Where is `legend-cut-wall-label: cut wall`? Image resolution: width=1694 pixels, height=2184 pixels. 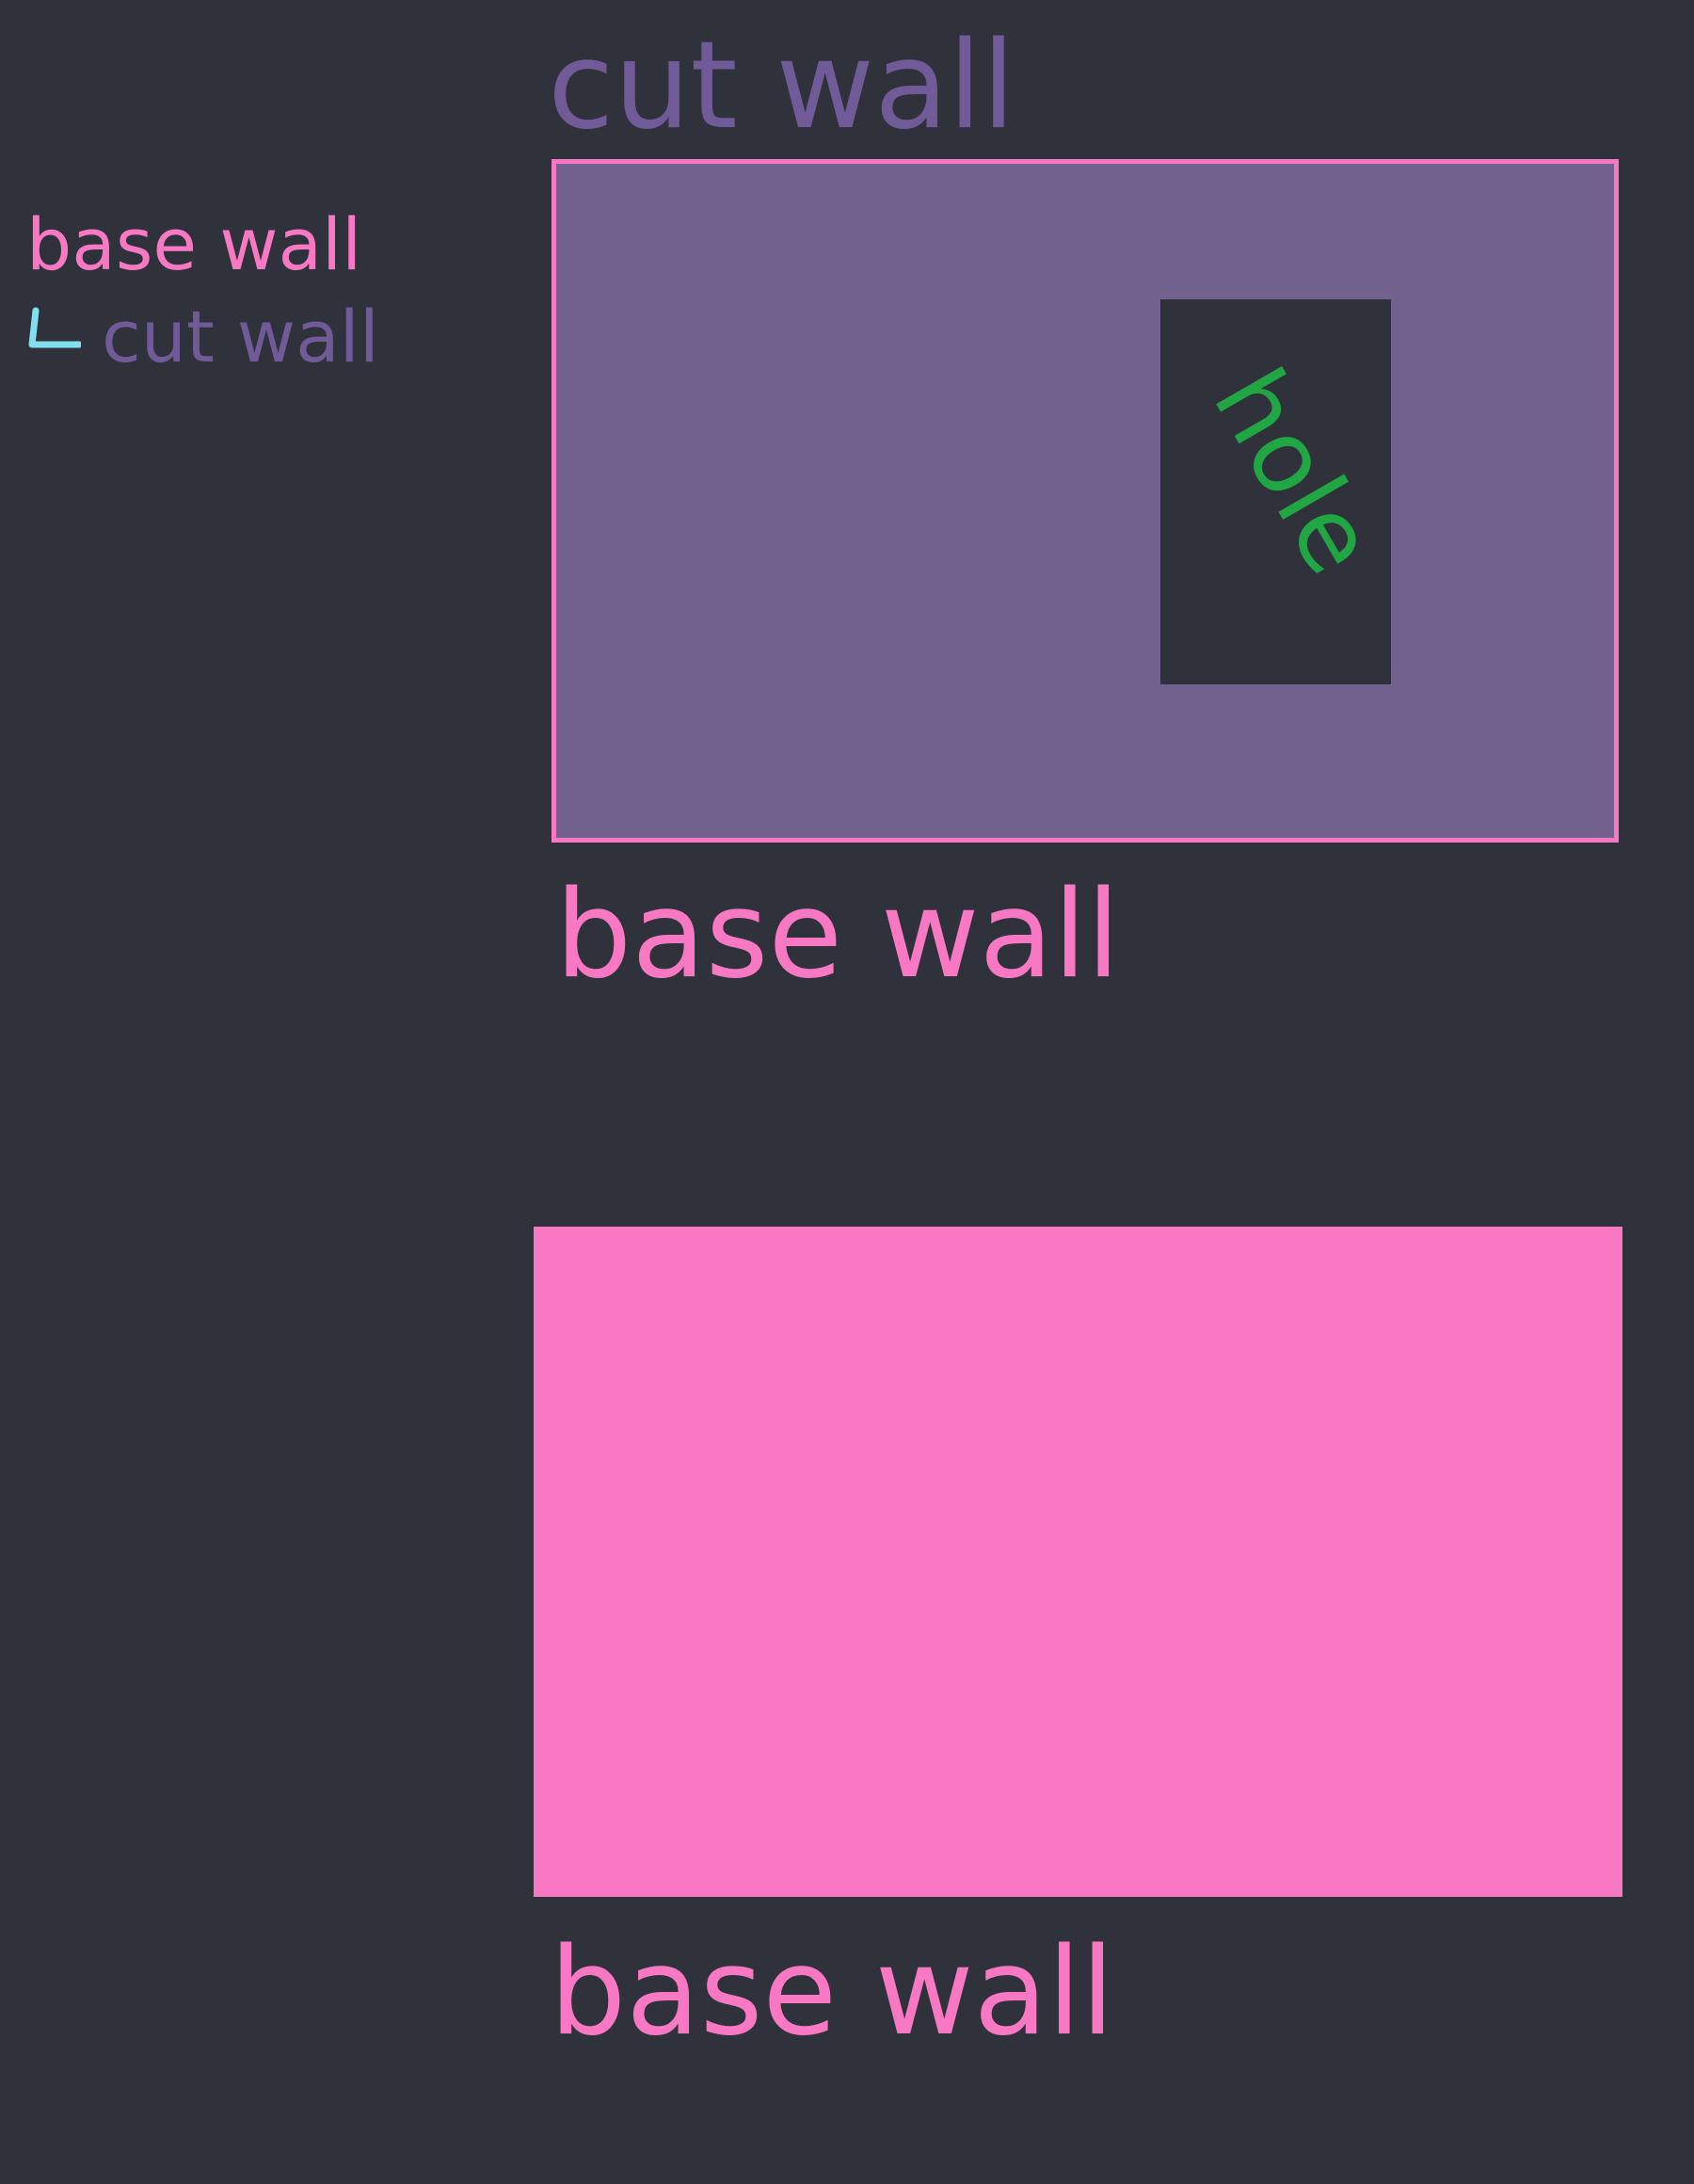 legend-cut-wall-label: cut wall is located at coordinates (240, 336).